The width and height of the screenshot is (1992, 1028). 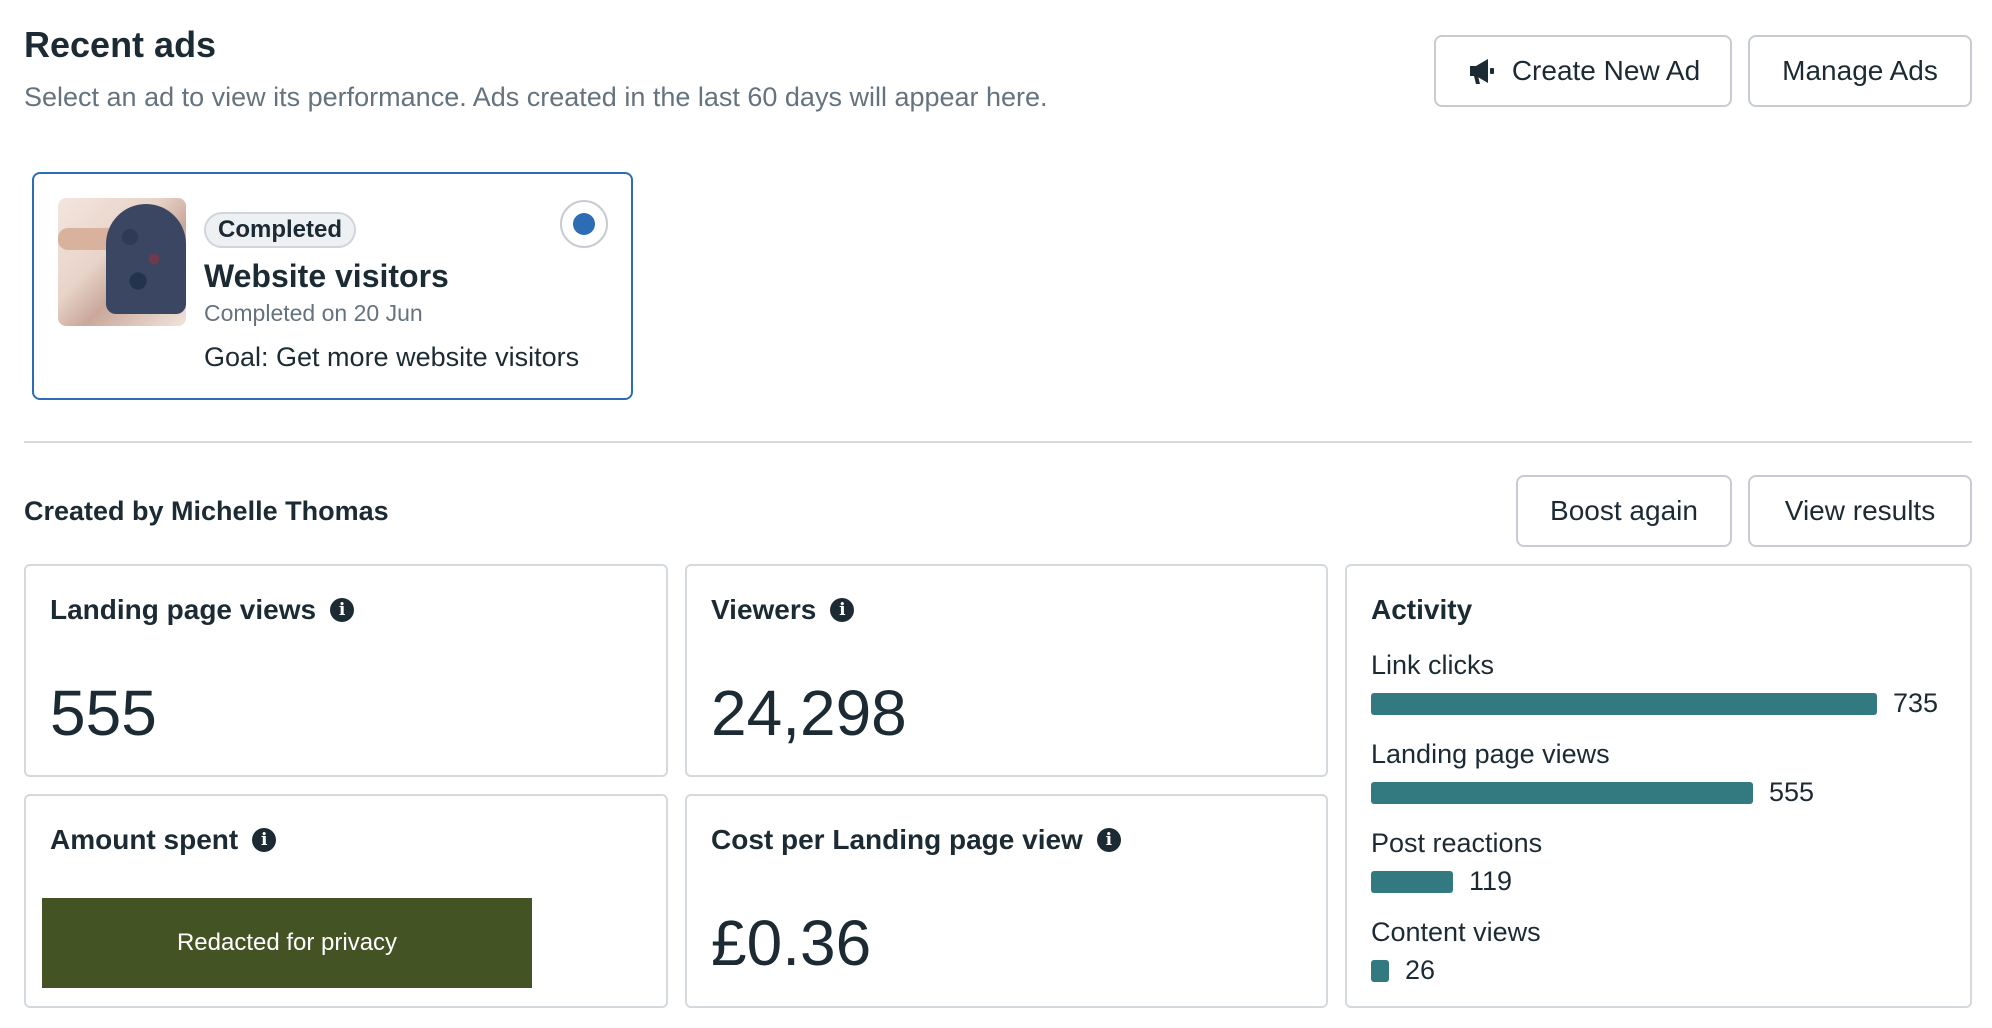 What do you see at coordinates (1006, 901) in the screenshot?
I see `cost-per-landing-page-view-card: Cost per Landing page view i £0.36` at bounding box center [1006, 901].